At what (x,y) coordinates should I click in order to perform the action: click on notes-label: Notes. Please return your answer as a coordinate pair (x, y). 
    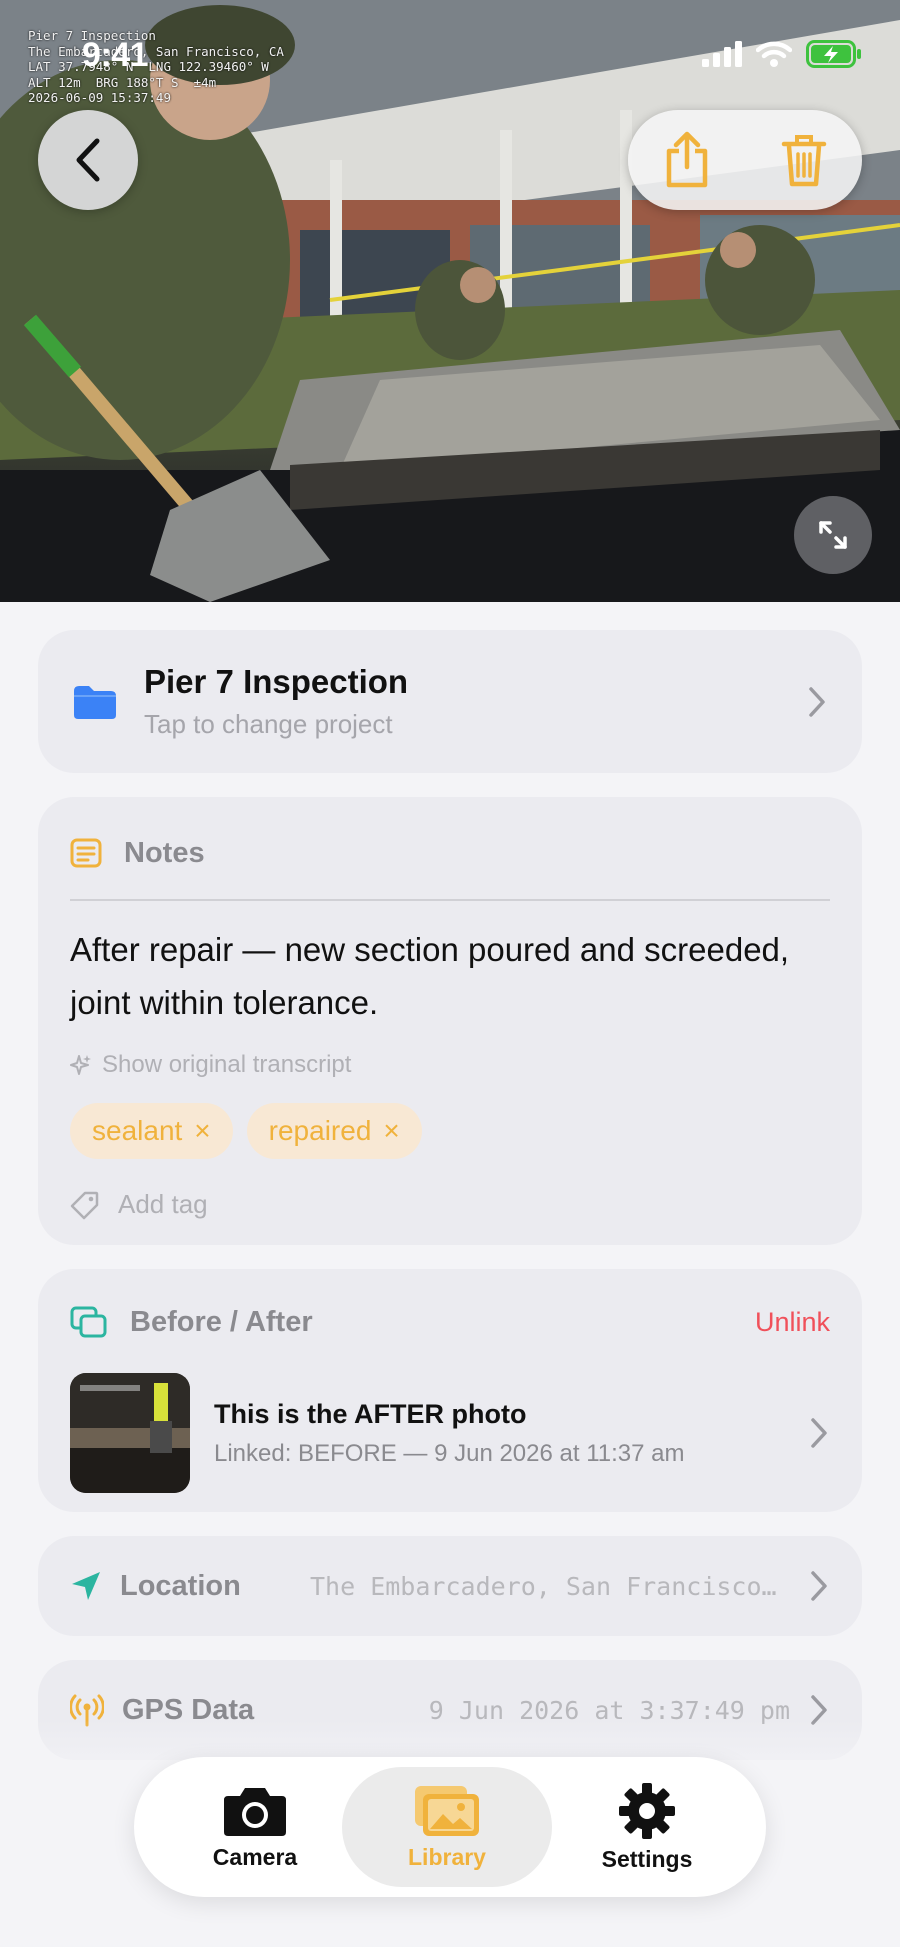
    Looking at the image, I should click on (164, 852).